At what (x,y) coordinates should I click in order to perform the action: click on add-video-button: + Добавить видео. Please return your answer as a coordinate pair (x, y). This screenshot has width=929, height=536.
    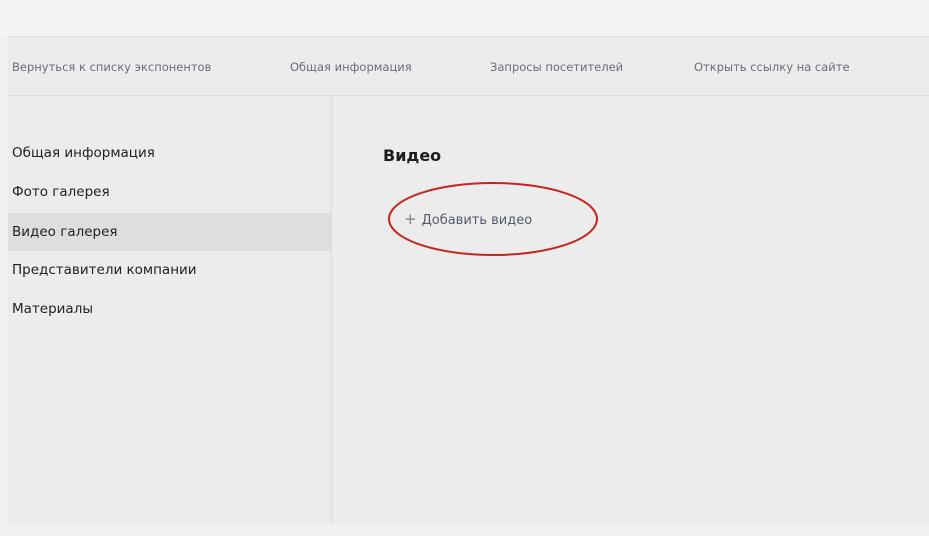
    Looking at the image, I should click on (468, 219).